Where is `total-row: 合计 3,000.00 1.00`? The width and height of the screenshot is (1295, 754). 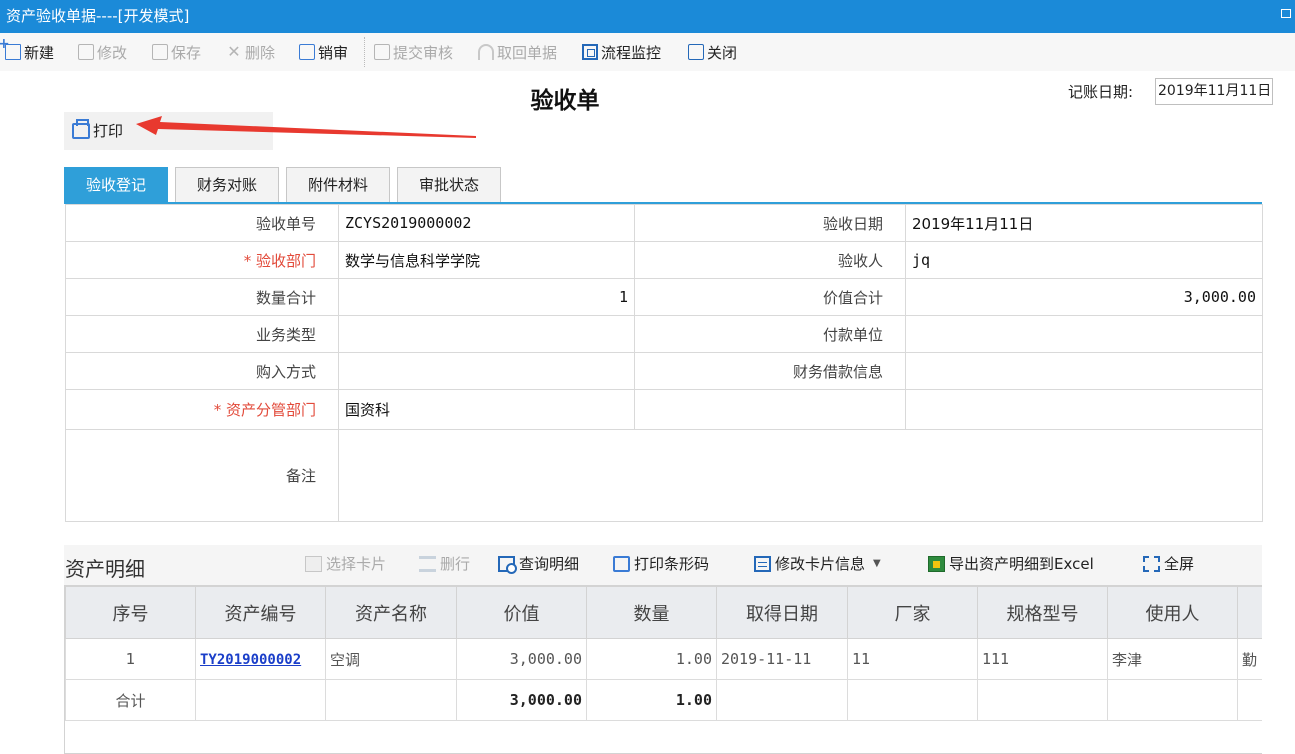 total-row: 合计 3,000.00 1.00 is located at coordinates (663, 700).